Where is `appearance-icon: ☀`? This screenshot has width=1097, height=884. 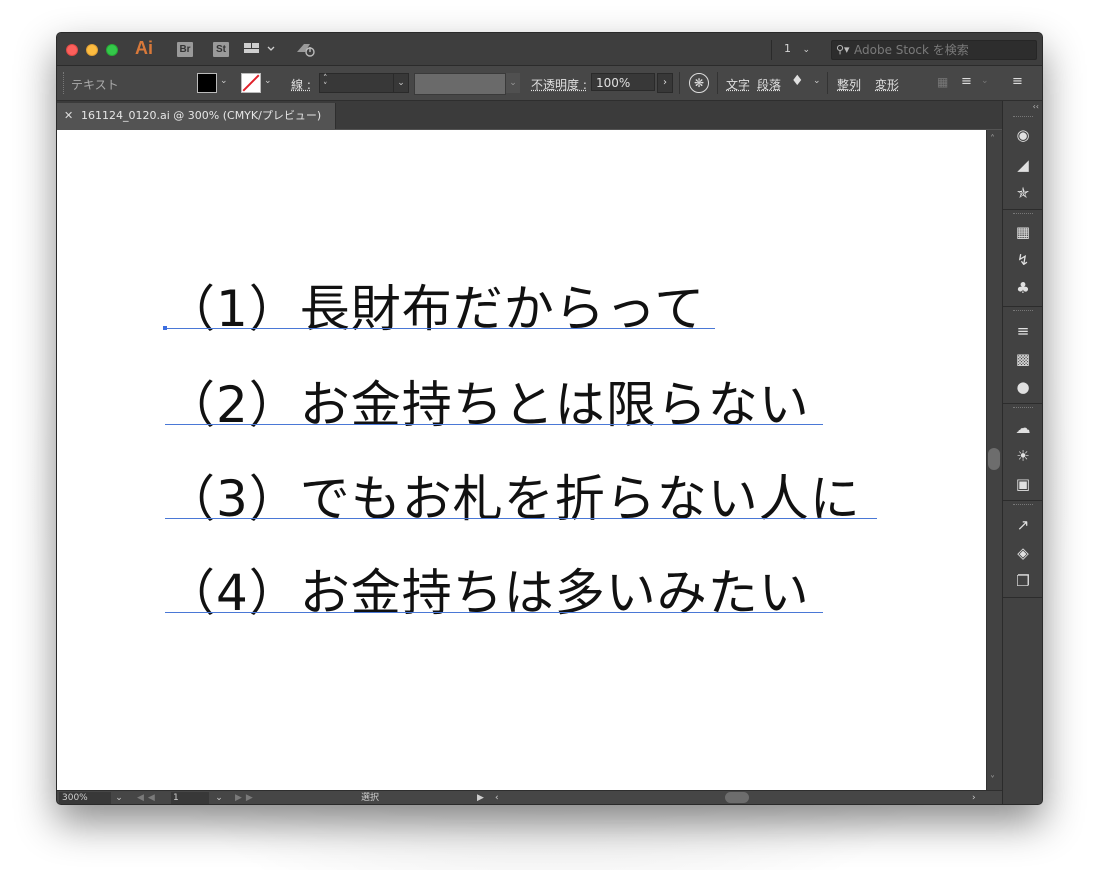
appearance-icon: ☀ is located at coordinates (1023, 456).